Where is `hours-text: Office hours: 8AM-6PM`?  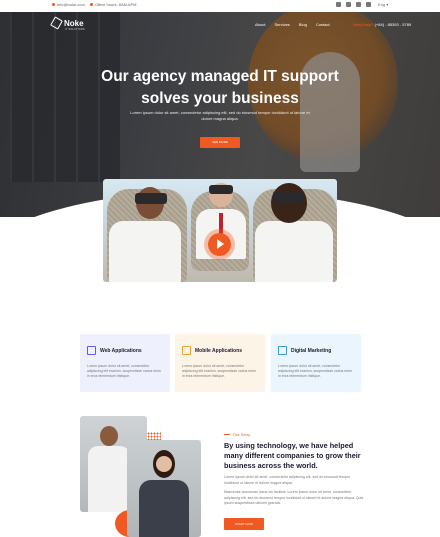
hours-text: Office hours: 8AM-6PM is located at coordinates (116, 4).